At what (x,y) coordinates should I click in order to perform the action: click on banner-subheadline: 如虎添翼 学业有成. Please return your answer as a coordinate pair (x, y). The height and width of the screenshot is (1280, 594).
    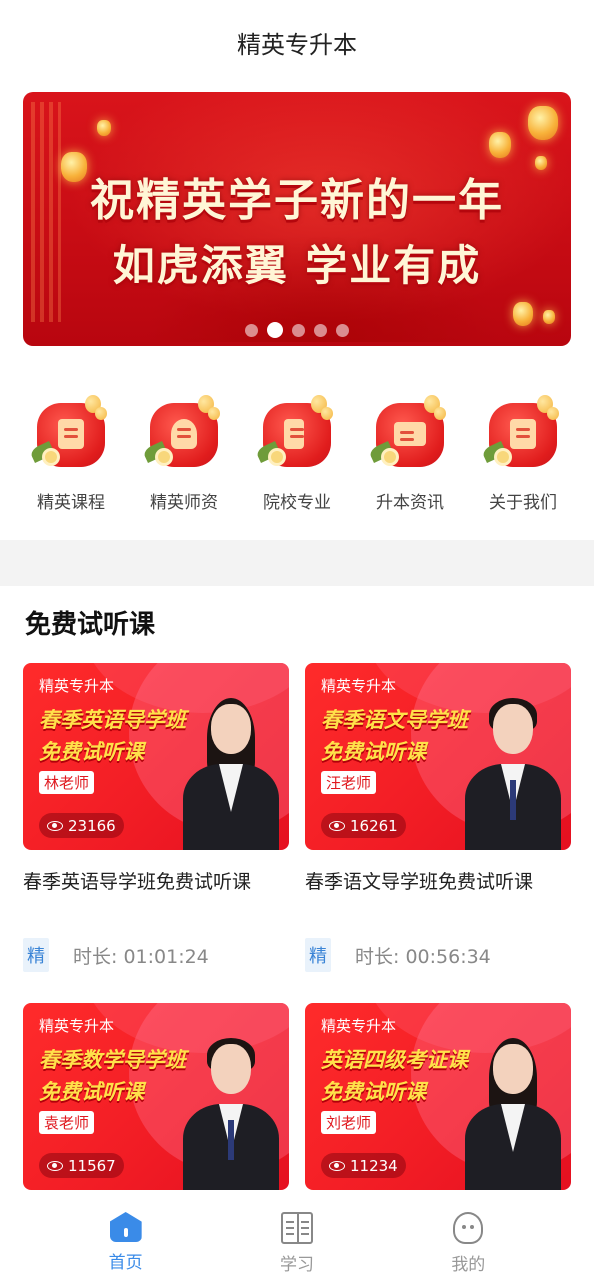
    Looking at the image, I should click on (297, 265).